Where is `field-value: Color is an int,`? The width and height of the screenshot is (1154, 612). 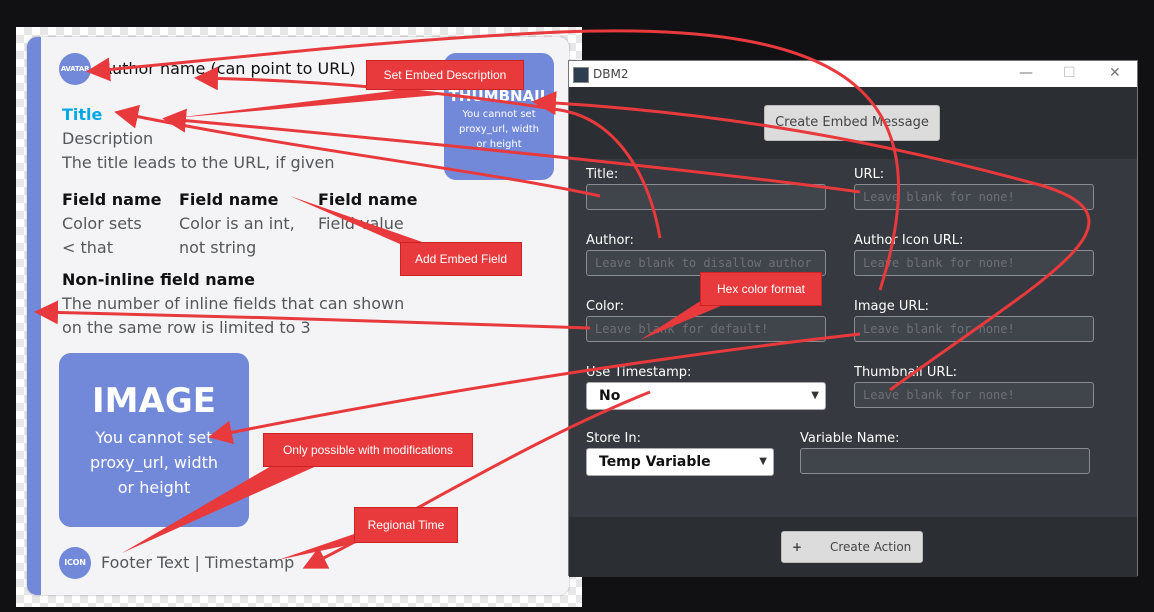 field-value: Color is an int, is located at coordinates (237, 223).